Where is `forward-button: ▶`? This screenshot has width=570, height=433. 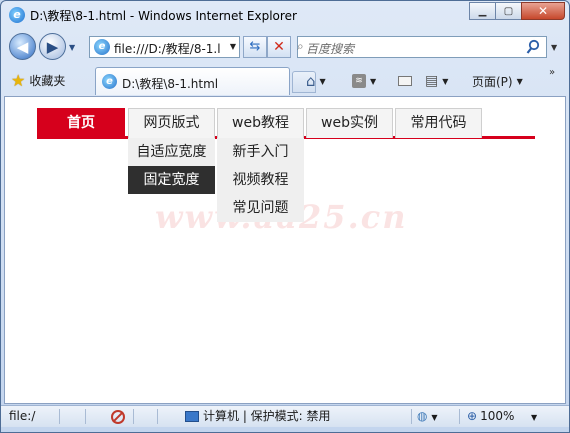 forward-button: ▶ is located at coordinates (52, 46).